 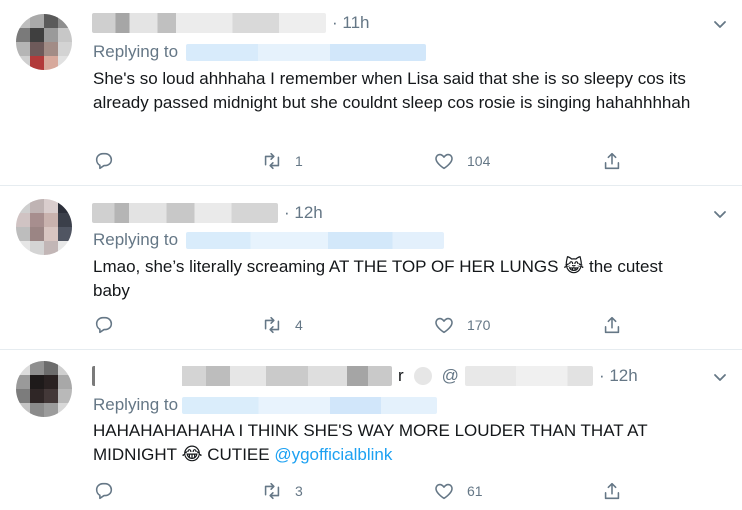 What do you see at coordinates (299, 161) in the screenshot?
I see `retweet-count: 1` at bounding box center [299, 161].